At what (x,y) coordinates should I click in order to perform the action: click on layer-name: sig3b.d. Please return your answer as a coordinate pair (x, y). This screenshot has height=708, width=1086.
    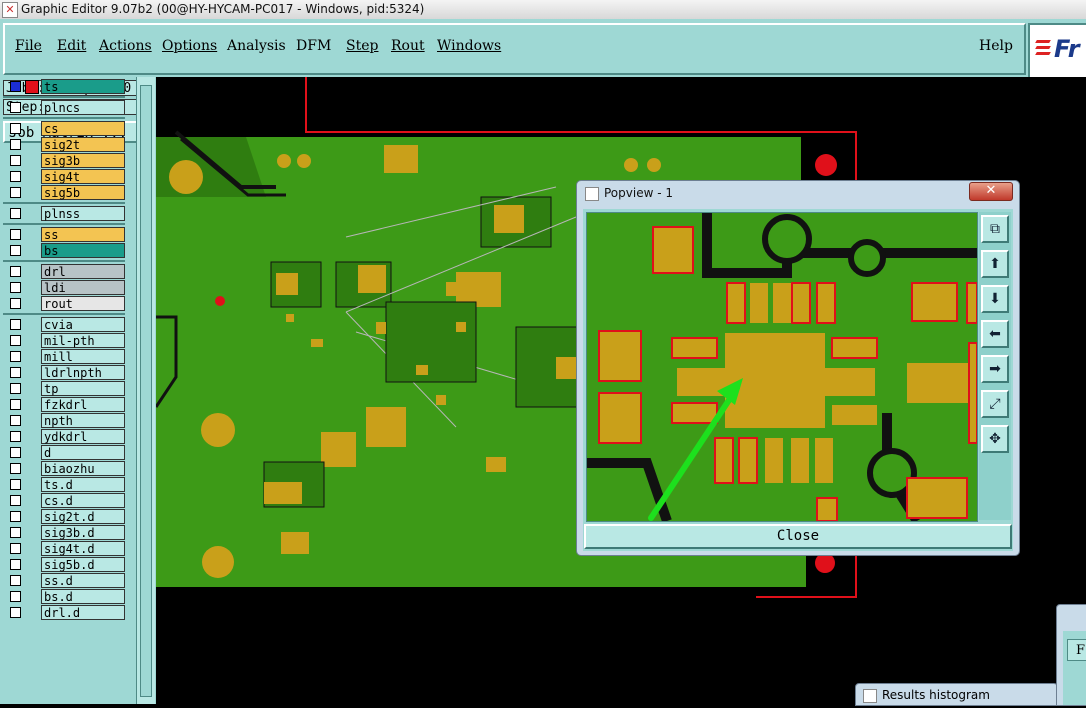
    Looking at the image, I should click on (83, 532).